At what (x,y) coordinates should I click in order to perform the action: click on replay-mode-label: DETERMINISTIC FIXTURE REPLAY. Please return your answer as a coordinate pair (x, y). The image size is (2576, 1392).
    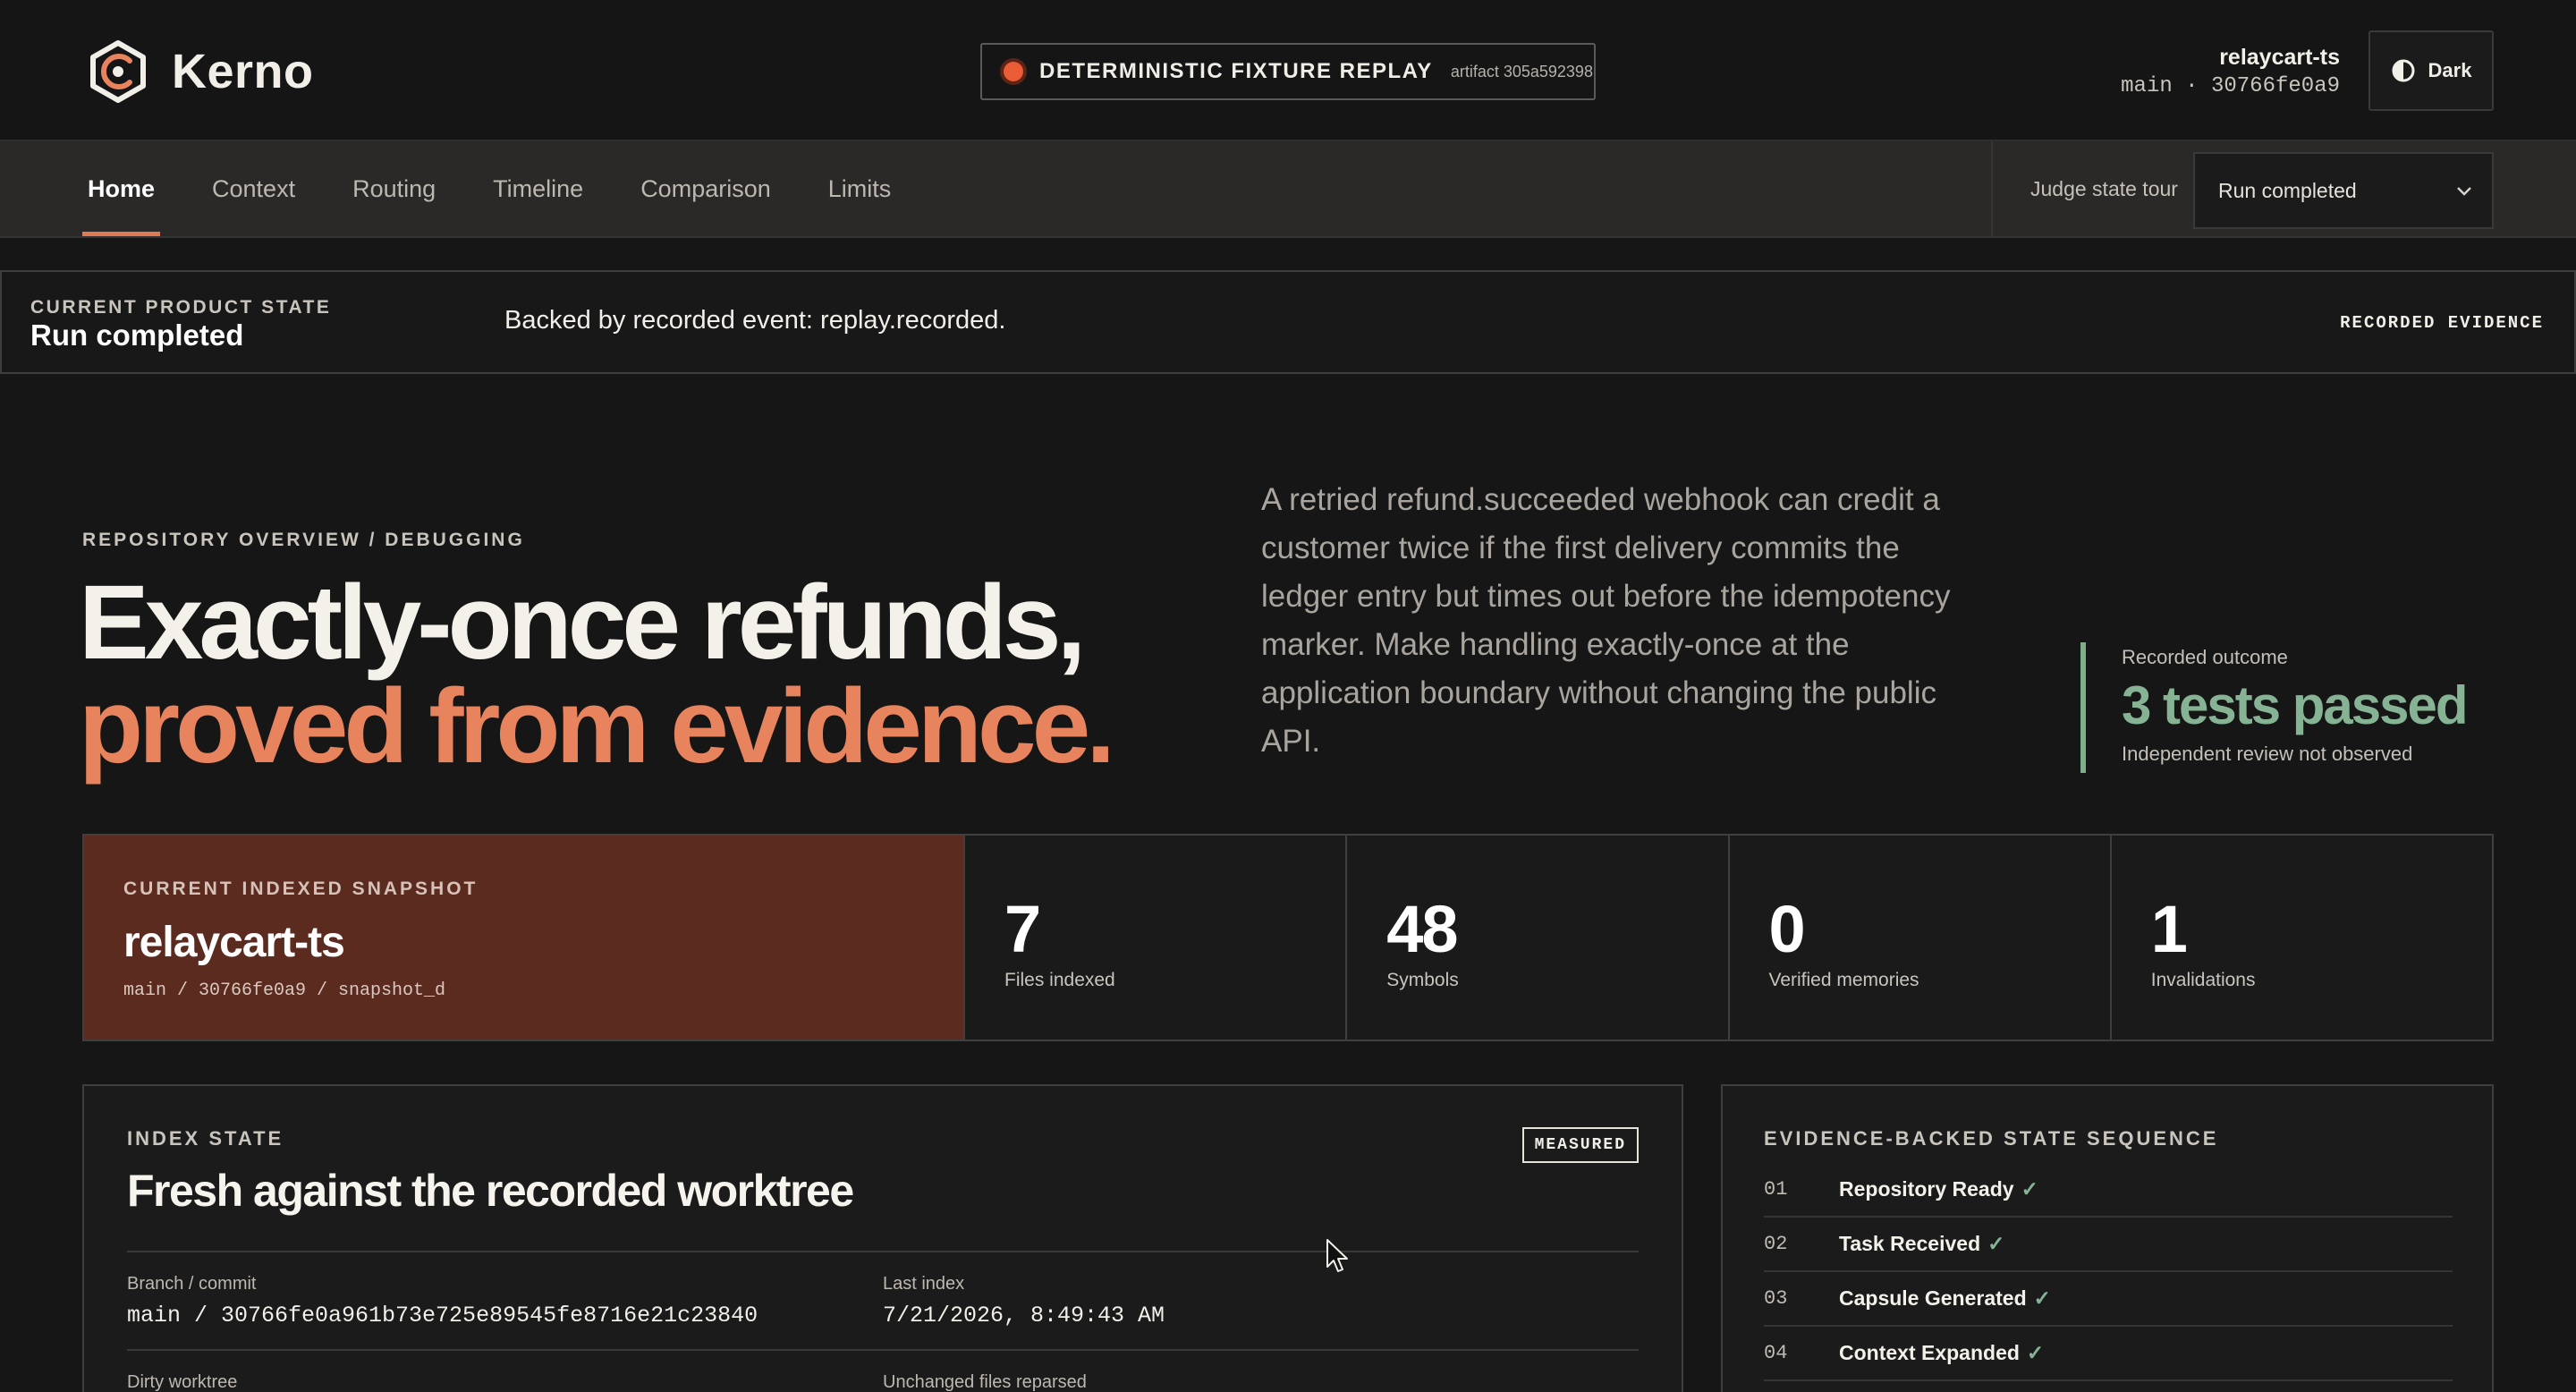
    Looking at the image, I should click on (1236, 71).